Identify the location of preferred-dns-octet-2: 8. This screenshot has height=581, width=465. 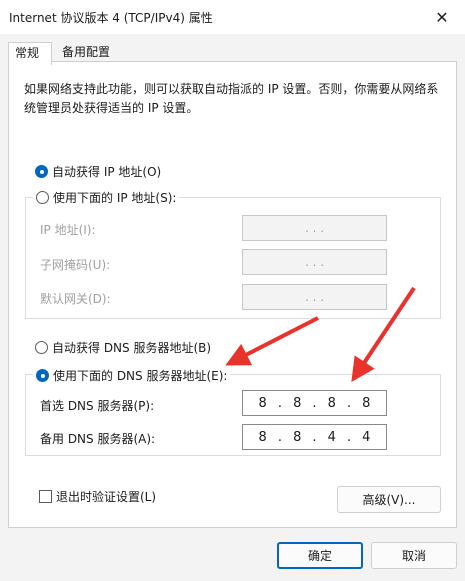
(297, 403).